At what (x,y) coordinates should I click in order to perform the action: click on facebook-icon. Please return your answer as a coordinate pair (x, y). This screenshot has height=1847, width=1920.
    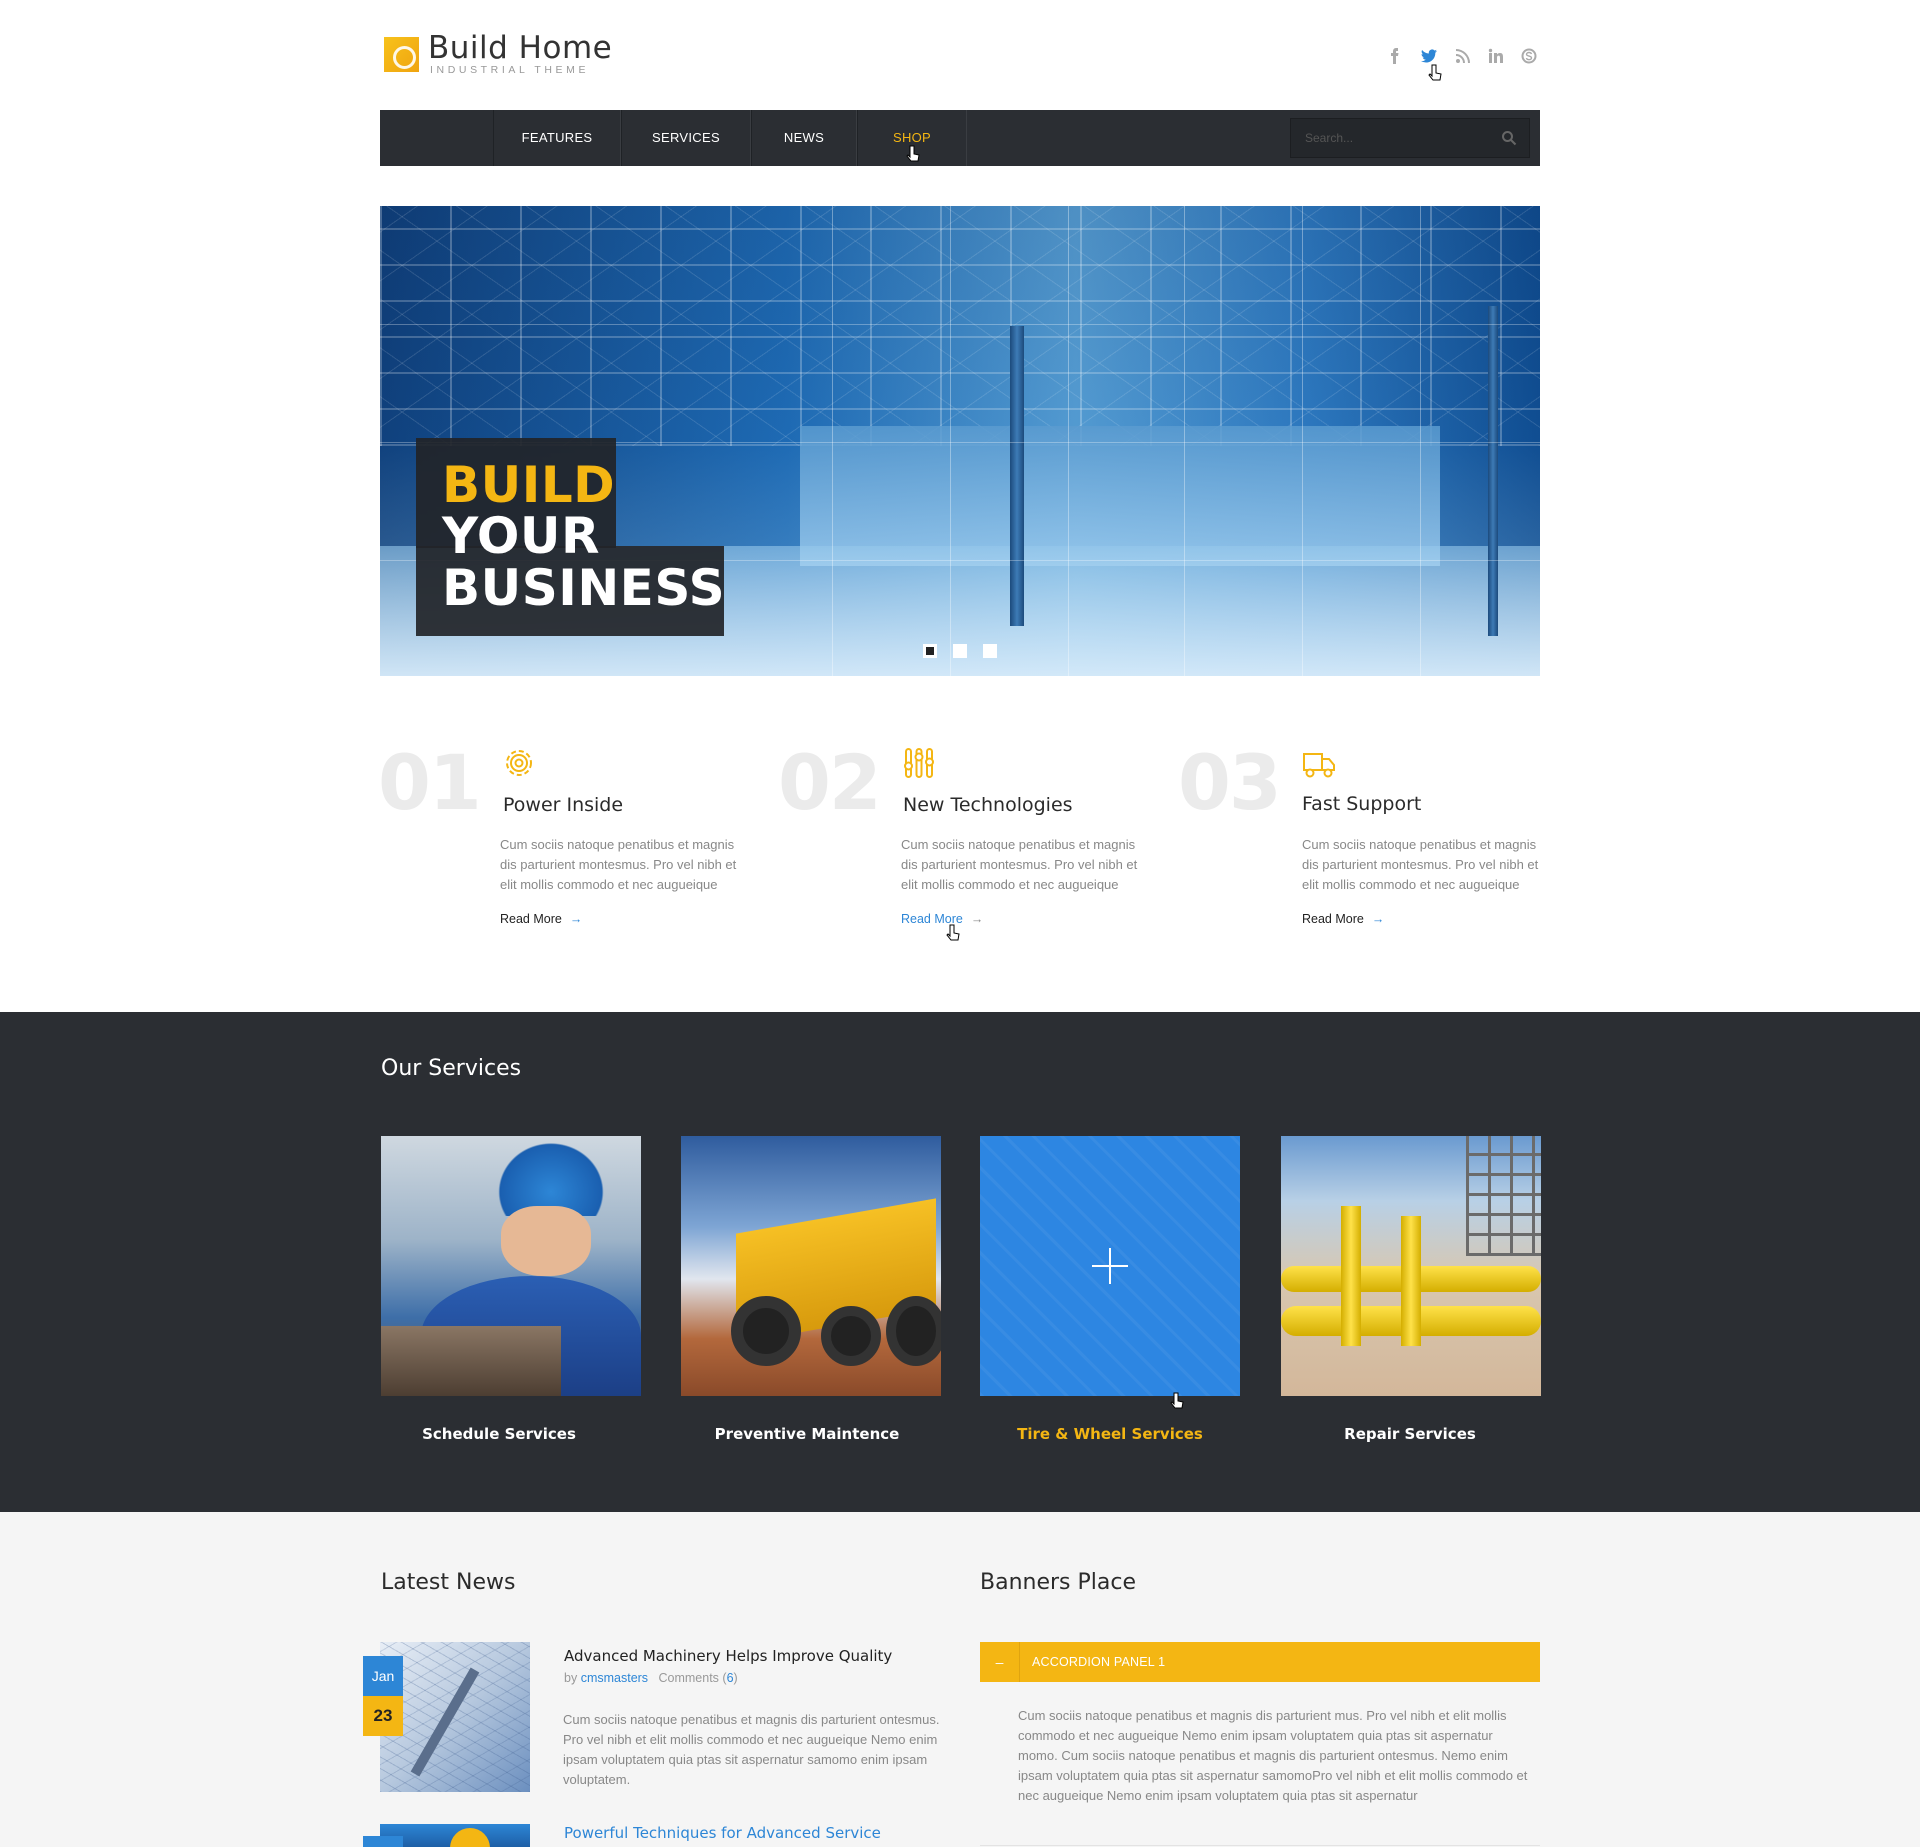
    Looking at the image, I should click on (1395, 56).